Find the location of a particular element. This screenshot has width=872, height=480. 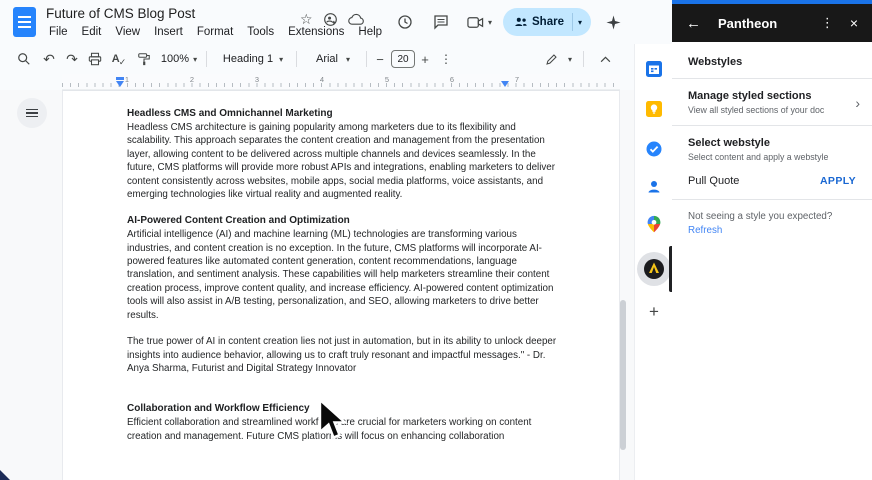

ruler-number: 1 is located at coordinates (127, 79).